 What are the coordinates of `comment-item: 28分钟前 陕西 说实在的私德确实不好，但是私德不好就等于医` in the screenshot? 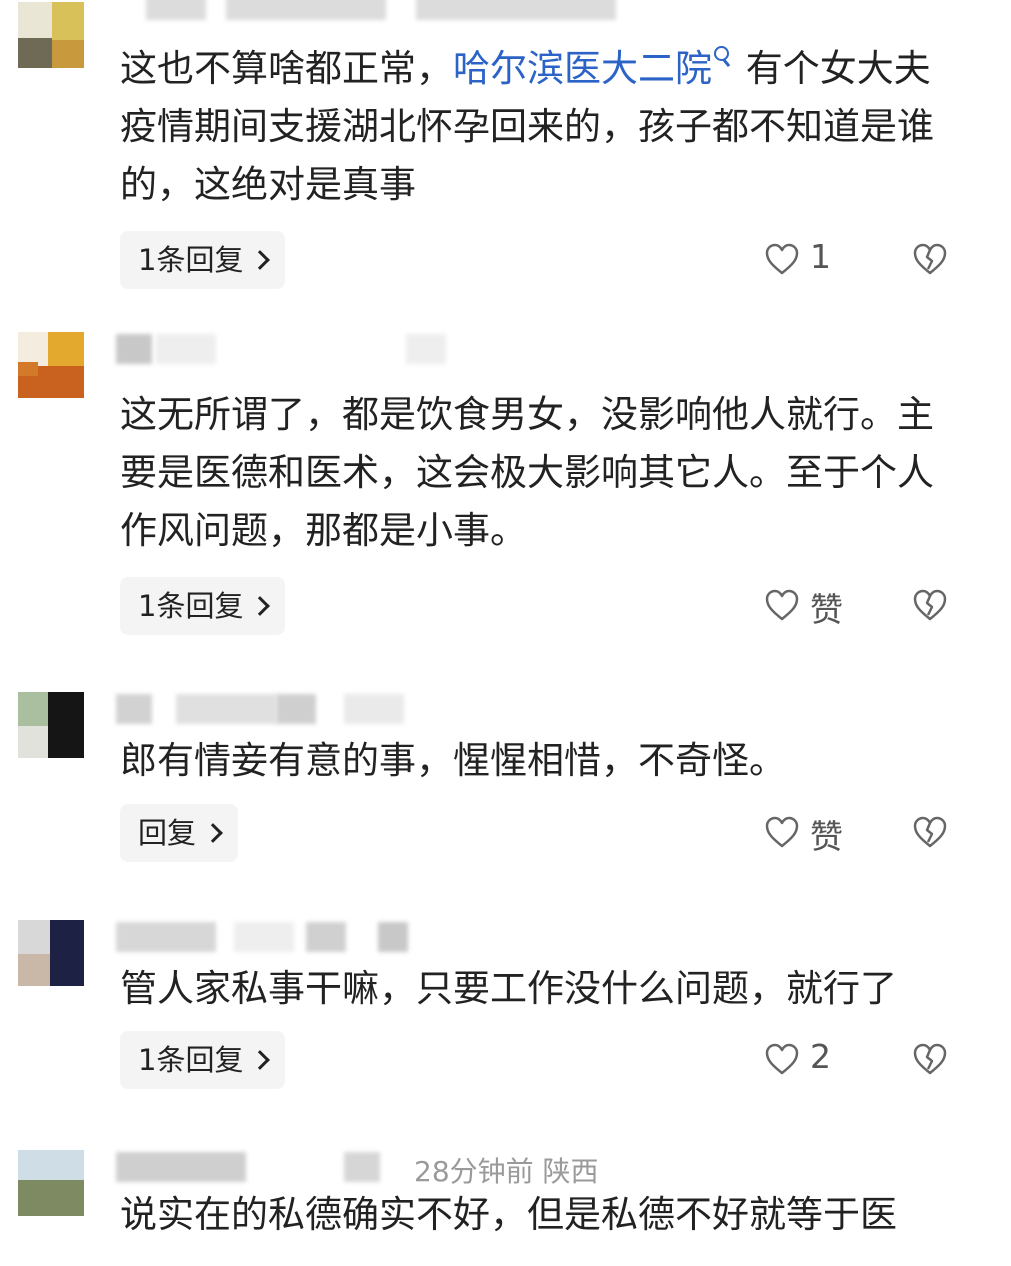 It's located at (505, 1207).